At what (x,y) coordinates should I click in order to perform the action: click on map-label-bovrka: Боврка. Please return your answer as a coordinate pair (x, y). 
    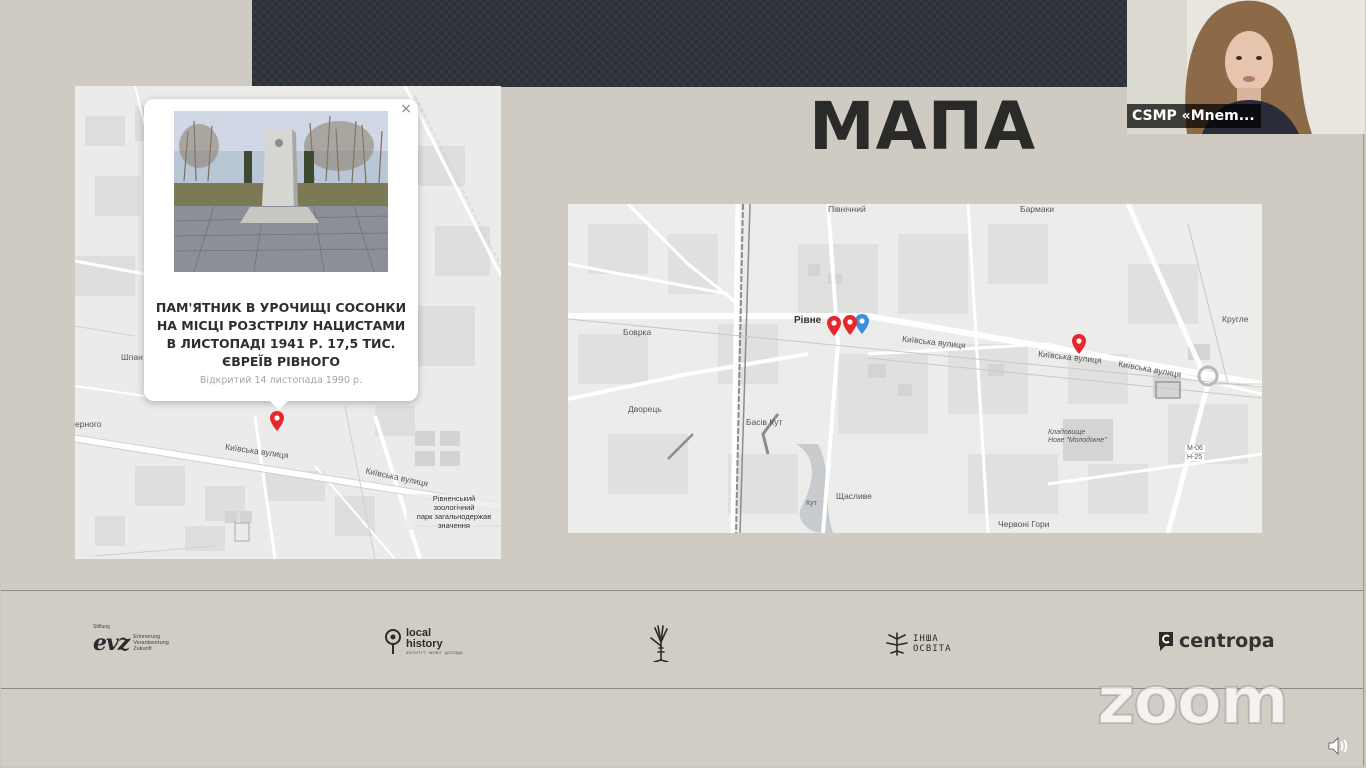
    Looking at the image, I should click on (637, 332).